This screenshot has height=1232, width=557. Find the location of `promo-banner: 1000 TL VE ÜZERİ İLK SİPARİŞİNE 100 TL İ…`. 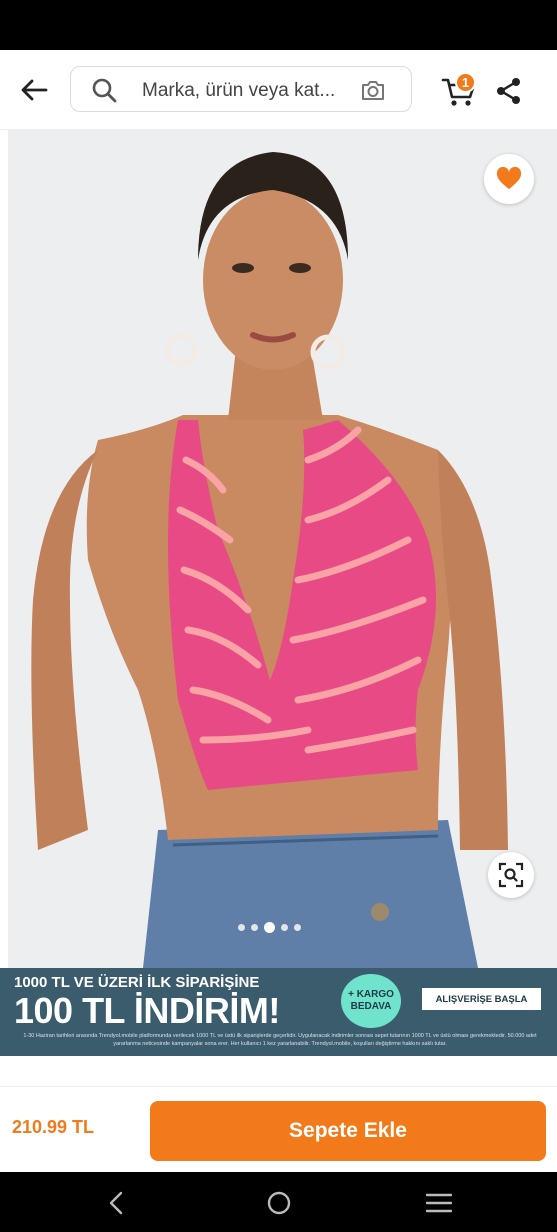

promo-banner: 1000 TL VE ÜZERİ İLK SİPARİŞİNE 100 TL İ… is located at coordinates (278, 1012).